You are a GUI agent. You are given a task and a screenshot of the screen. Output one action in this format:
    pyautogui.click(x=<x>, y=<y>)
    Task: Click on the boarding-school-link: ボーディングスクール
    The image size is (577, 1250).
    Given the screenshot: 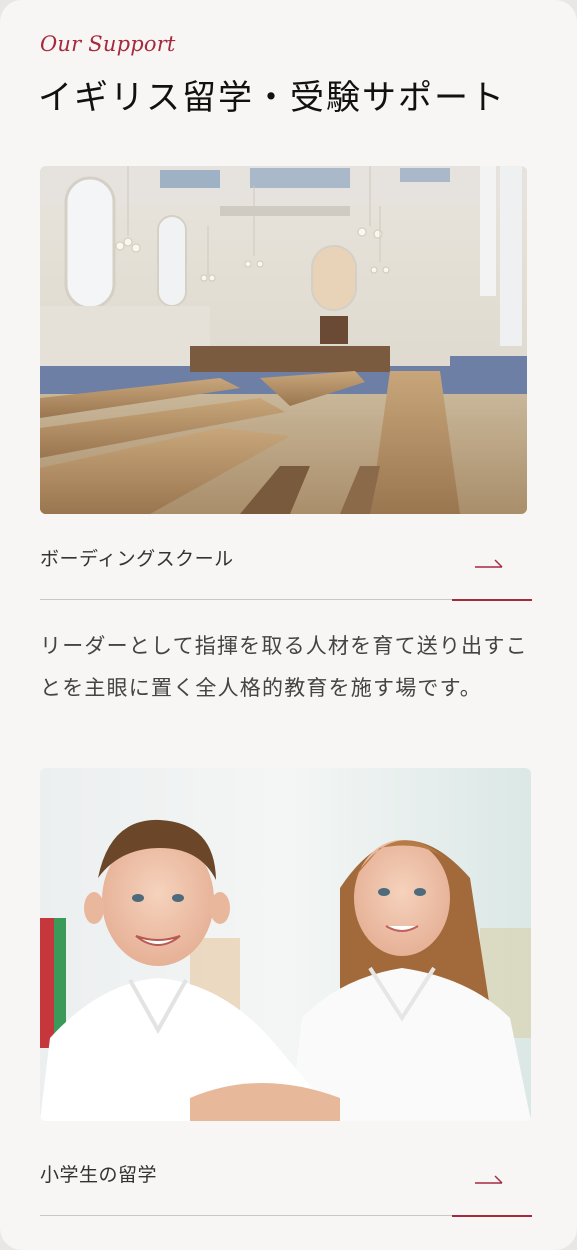 What is the action you would take?
    pyautogui.click(x=286, y=579)
    